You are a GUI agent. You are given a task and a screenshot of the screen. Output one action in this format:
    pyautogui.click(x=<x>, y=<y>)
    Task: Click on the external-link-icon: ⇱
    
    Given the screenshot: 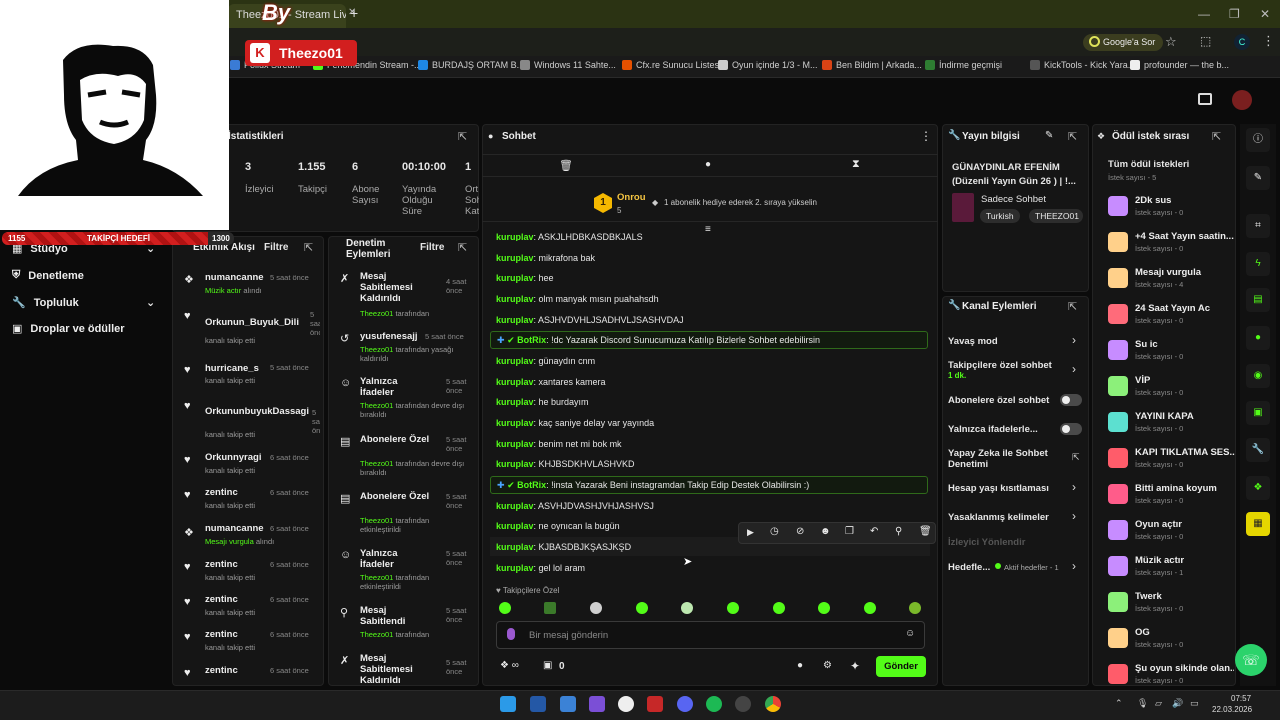 What is the action you would take?
    pyautogui.click(x=1076, y=457)
    